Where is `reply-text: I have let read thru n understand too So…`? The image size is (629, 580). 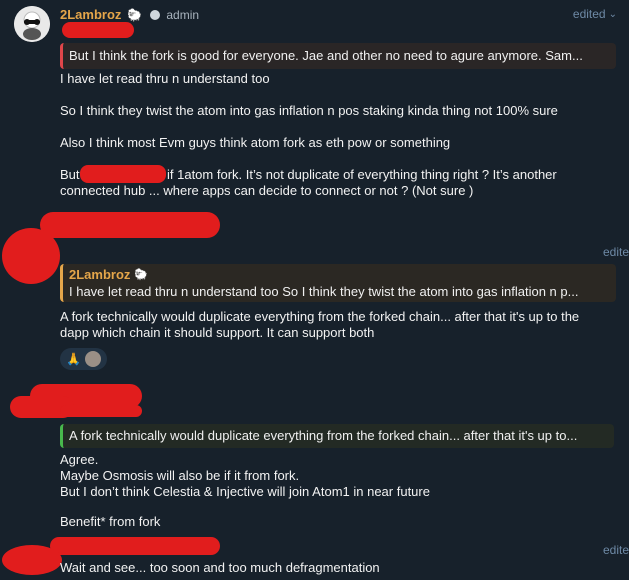 reply-text: I have let read thru n understand too So… is located at coordinates (324, 291).